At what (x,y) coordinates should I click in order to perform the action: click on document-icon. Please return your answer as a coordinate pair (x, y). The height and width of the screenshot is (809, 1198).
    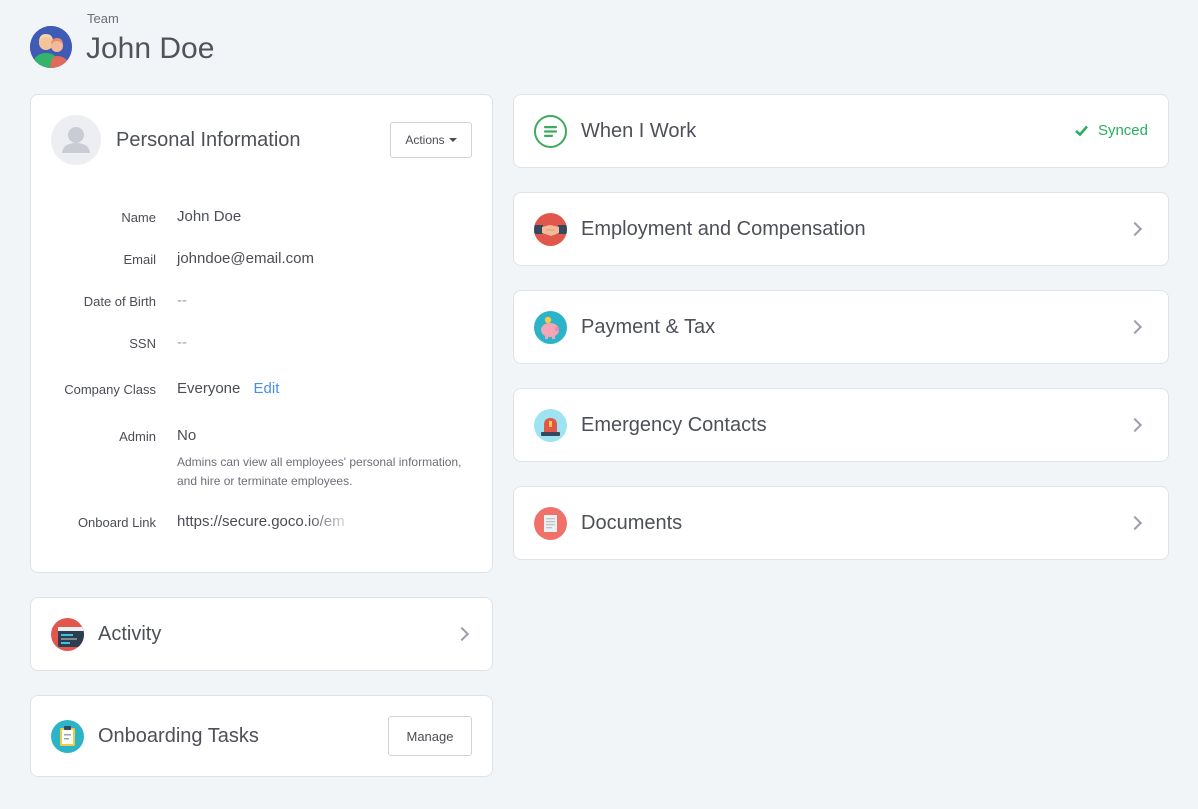
    Looking at the image, I should click on (550, 523).